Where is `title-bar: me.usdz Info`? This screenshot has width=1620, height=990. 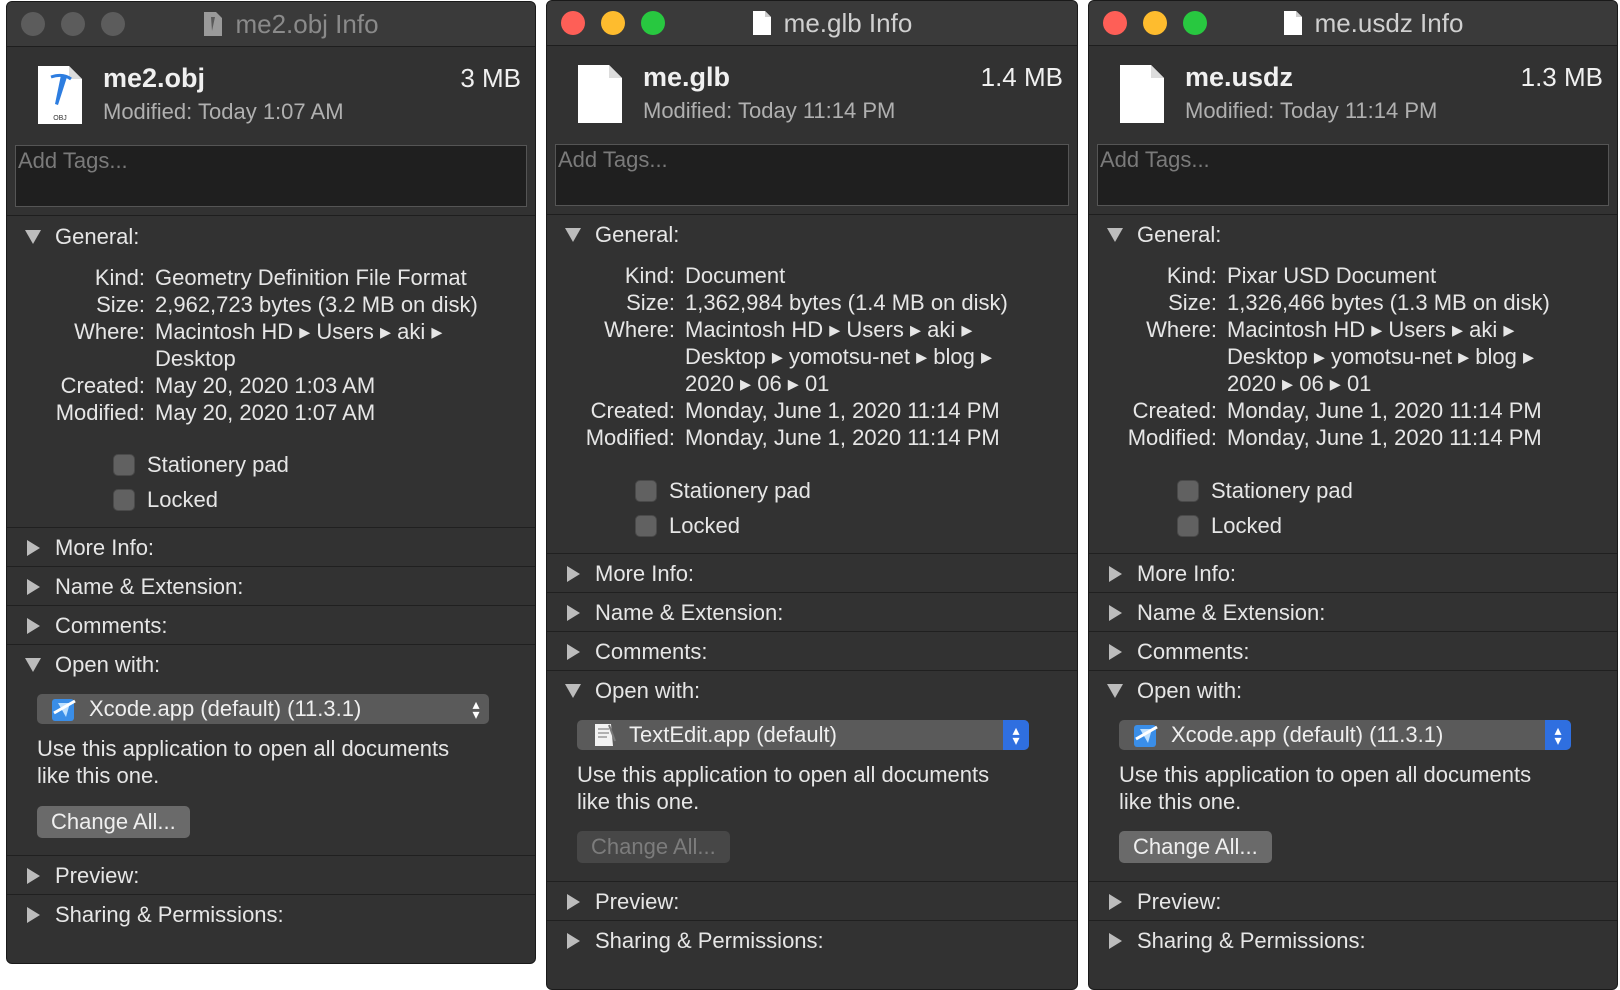 title-bar: me.usdz Info is located at coordinates (1353, 23).